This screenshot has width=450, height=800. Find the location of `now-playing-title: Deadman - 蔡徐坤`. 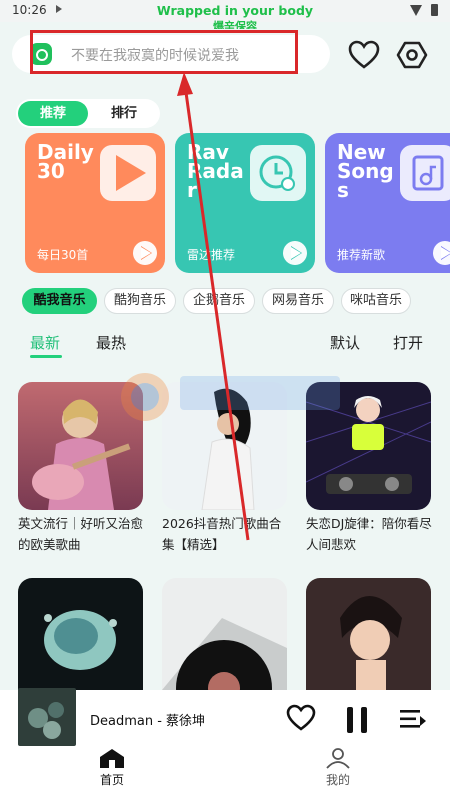

now-playing-title: Deadman - 蔡徐坤 is located at coordinates (147, 719).